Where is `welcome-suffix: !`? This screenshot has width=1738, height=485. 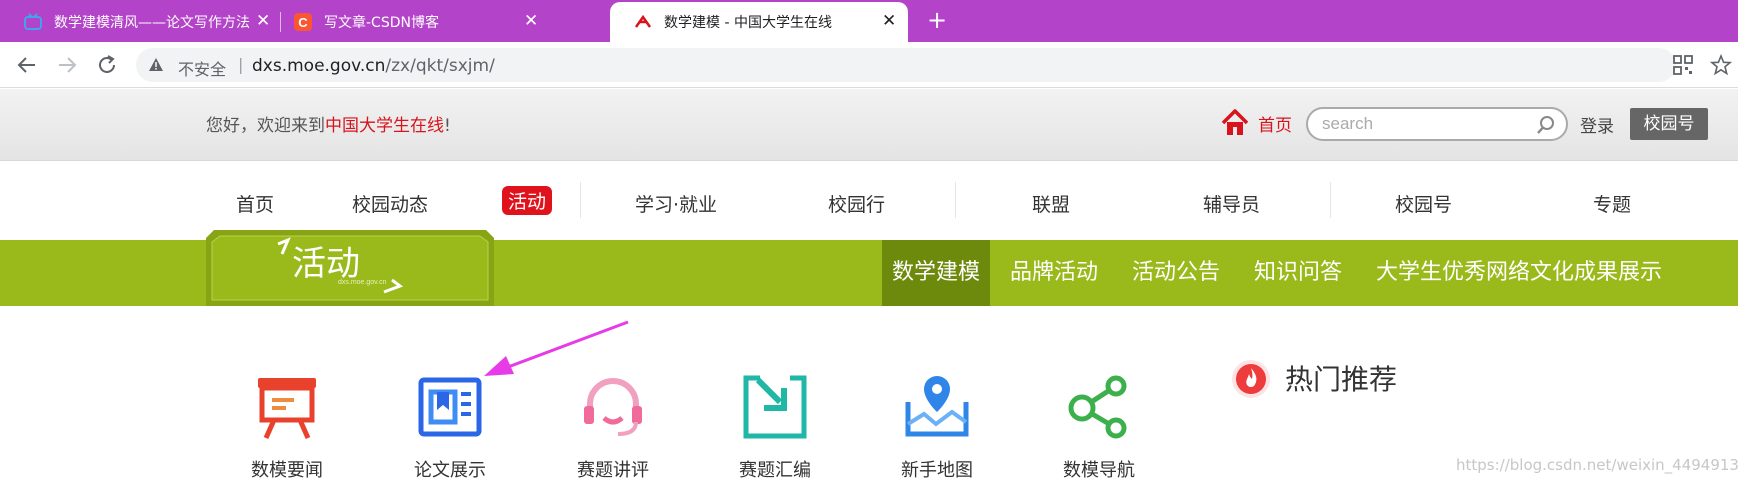
welcome-suffix: ! is located at coordinates (447, 126).